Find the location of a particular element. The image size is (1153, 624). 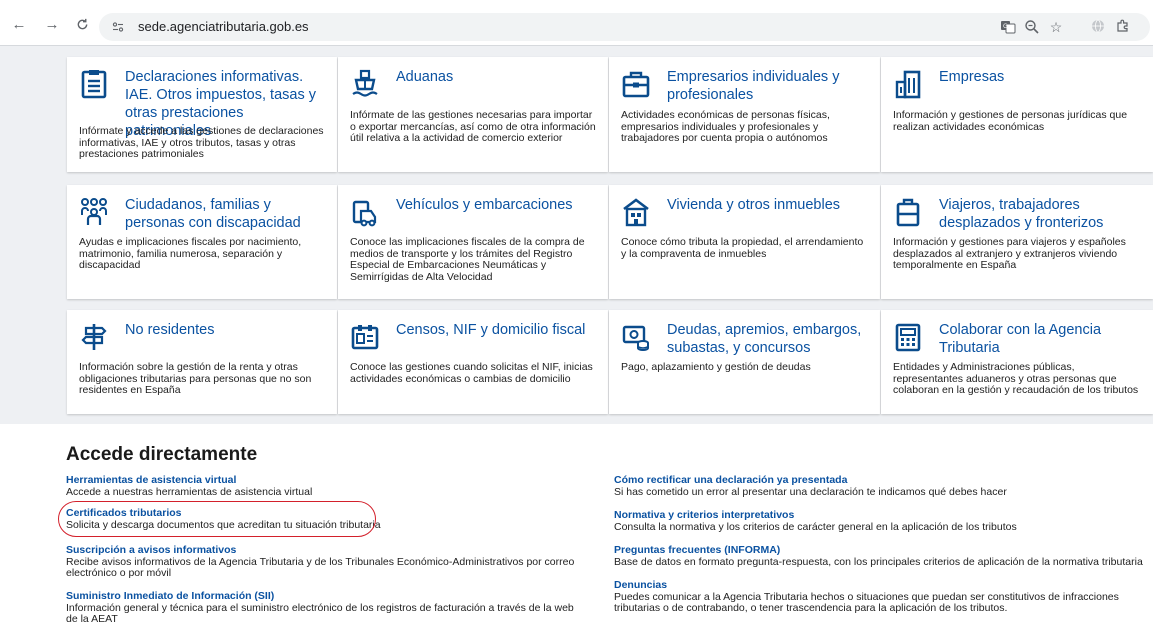

back-arrow-icon: ← is located at coordinates (19, 24).